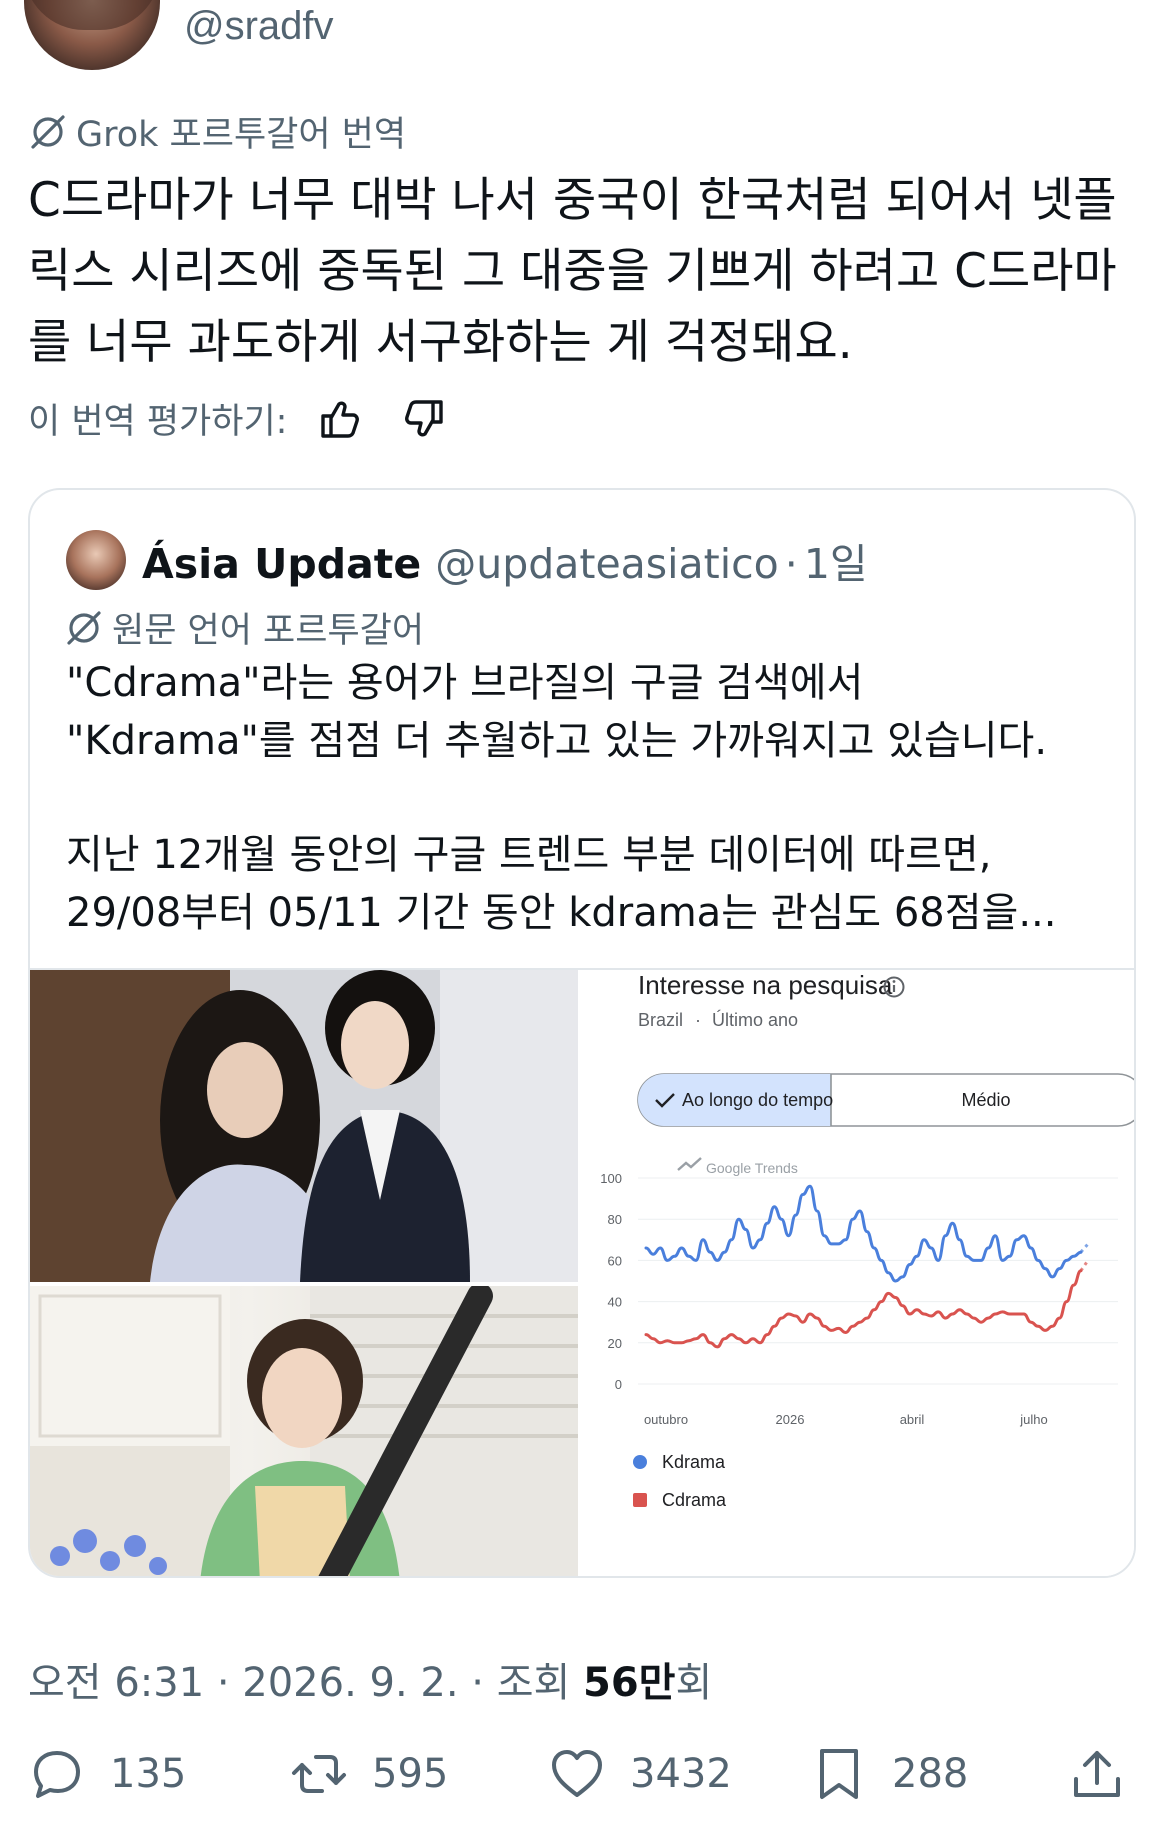 This screenshot has width=1170, height=1844. I want to click on y-tick-label: 40, so click(615, 1302).